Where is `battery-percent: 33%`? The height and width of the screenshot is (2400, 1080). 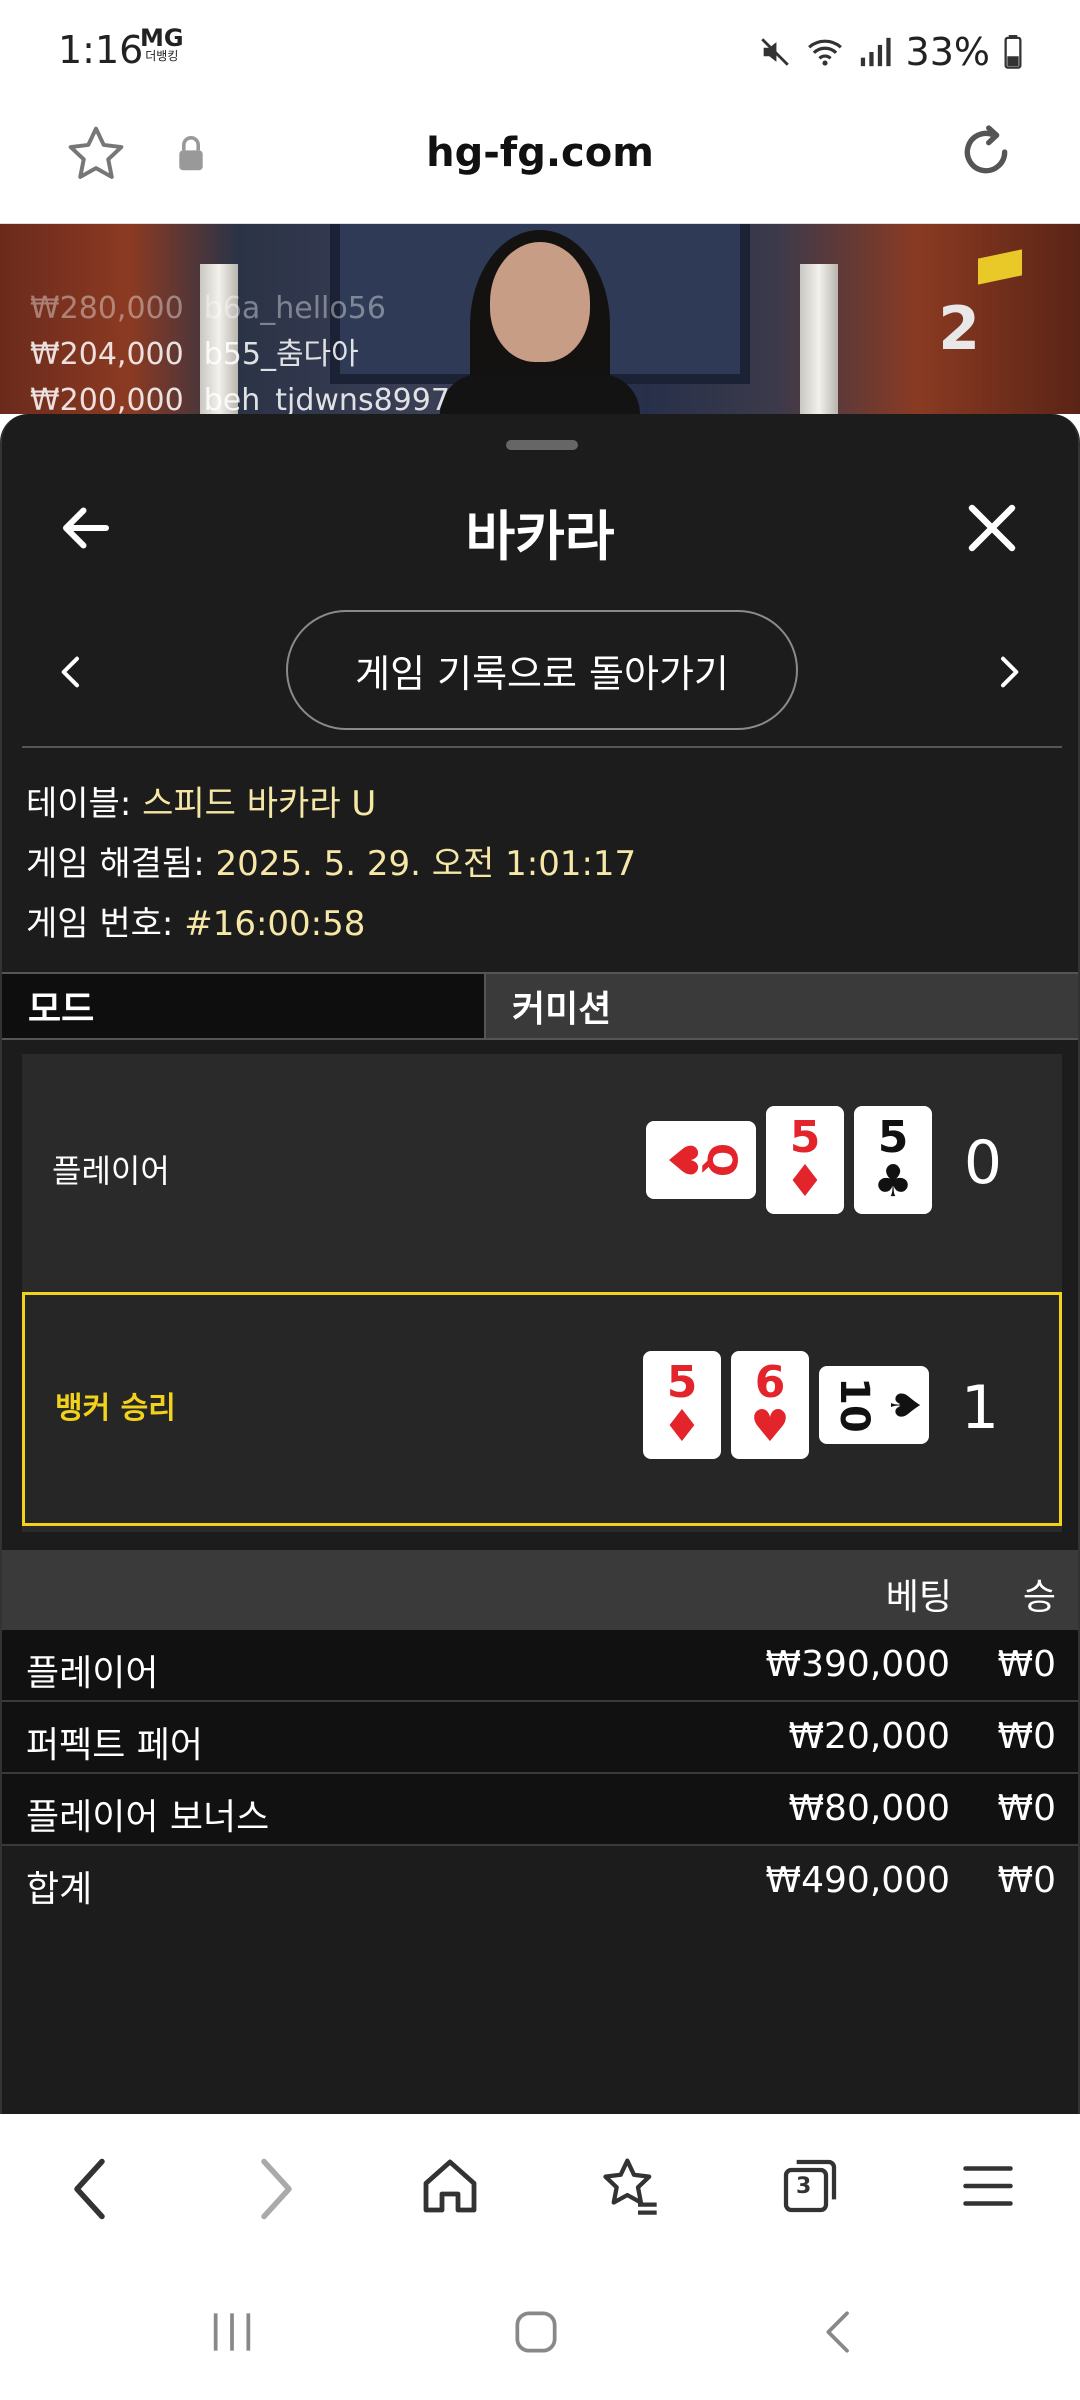 battery-percent: 33% is located at coordinates (947, 52).